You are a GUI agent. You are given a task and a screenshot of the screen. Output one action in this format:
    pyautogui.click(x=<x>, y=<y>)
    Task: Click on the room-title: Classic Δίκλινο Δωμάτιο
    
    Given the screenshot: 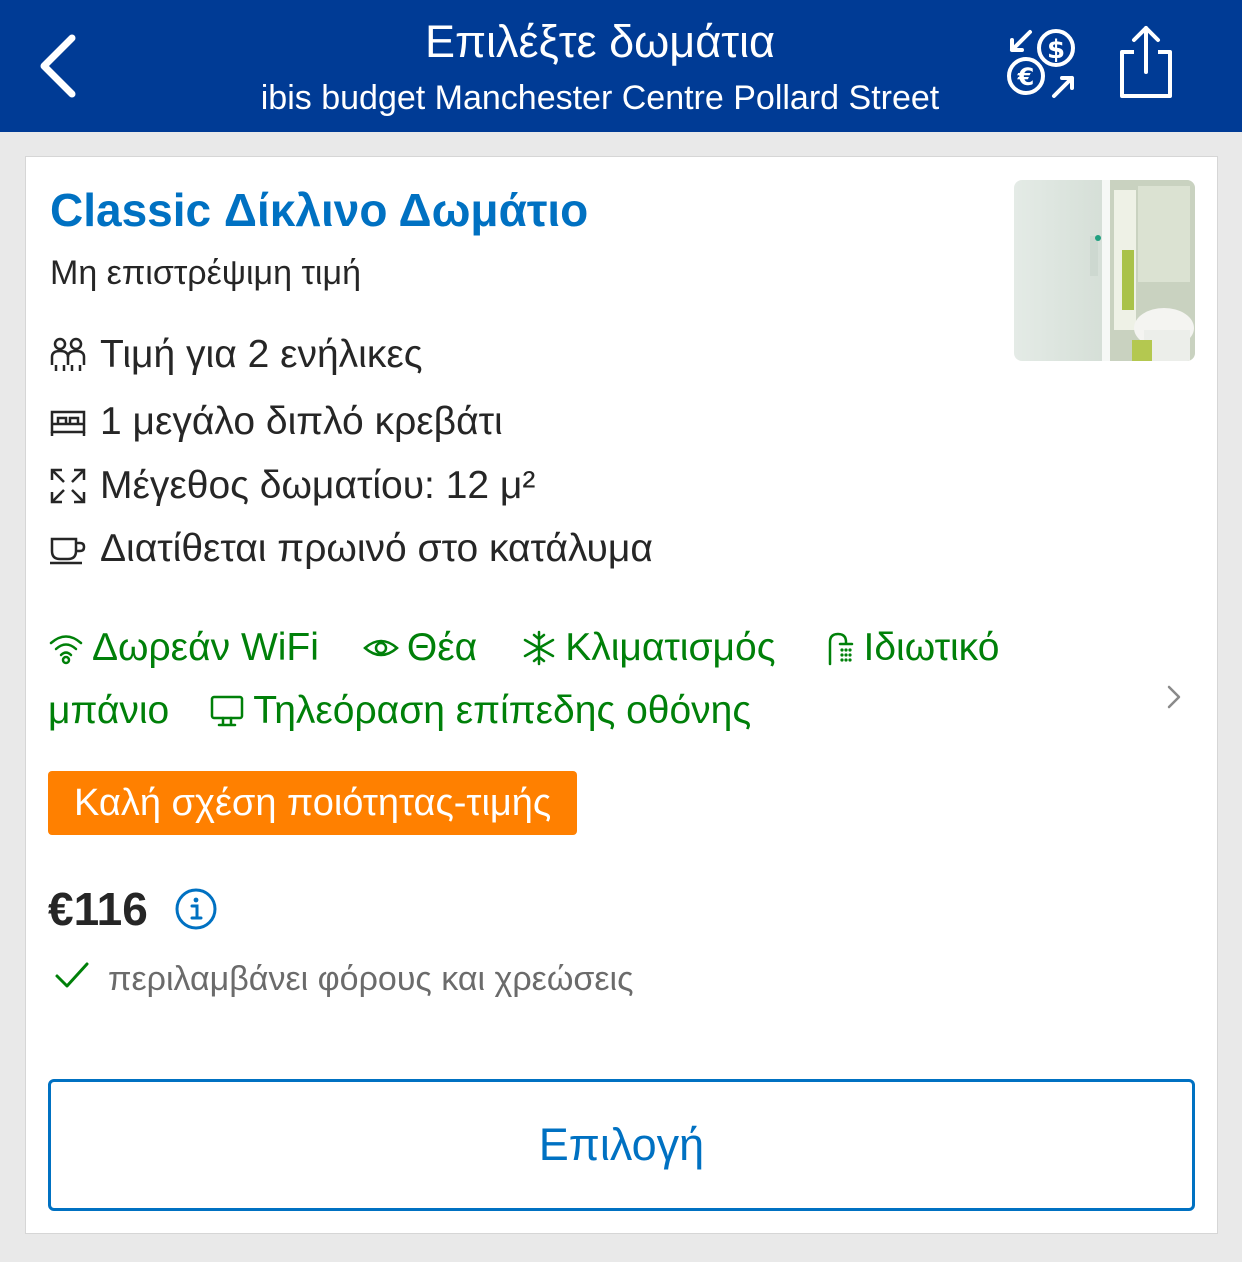 What is the action you would take?
    pyautogui.click(x=319, y=210)
    